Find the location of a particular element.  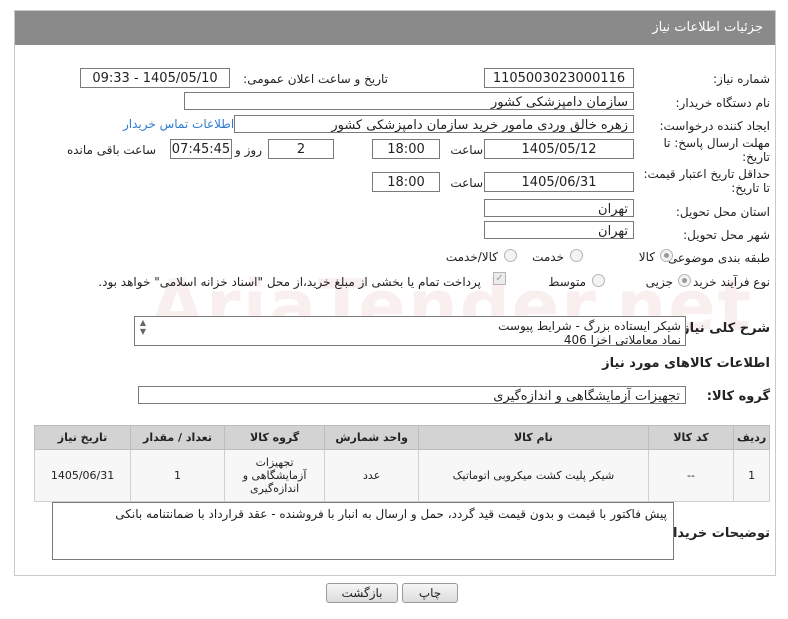

buyer-contact-link: اطلاعات تماس خریدار is located at coordinates (178, 124).